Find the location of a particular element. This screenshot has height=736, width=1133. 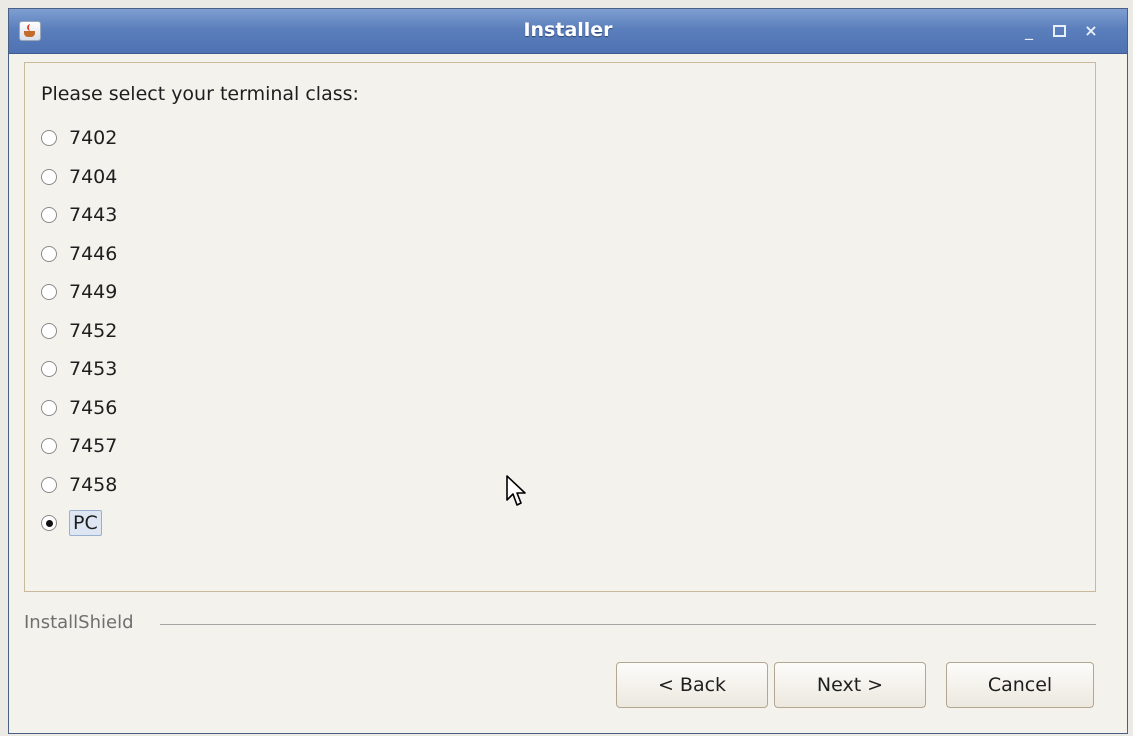

terminal-option: 7453 is located at coordinates (79, 369).